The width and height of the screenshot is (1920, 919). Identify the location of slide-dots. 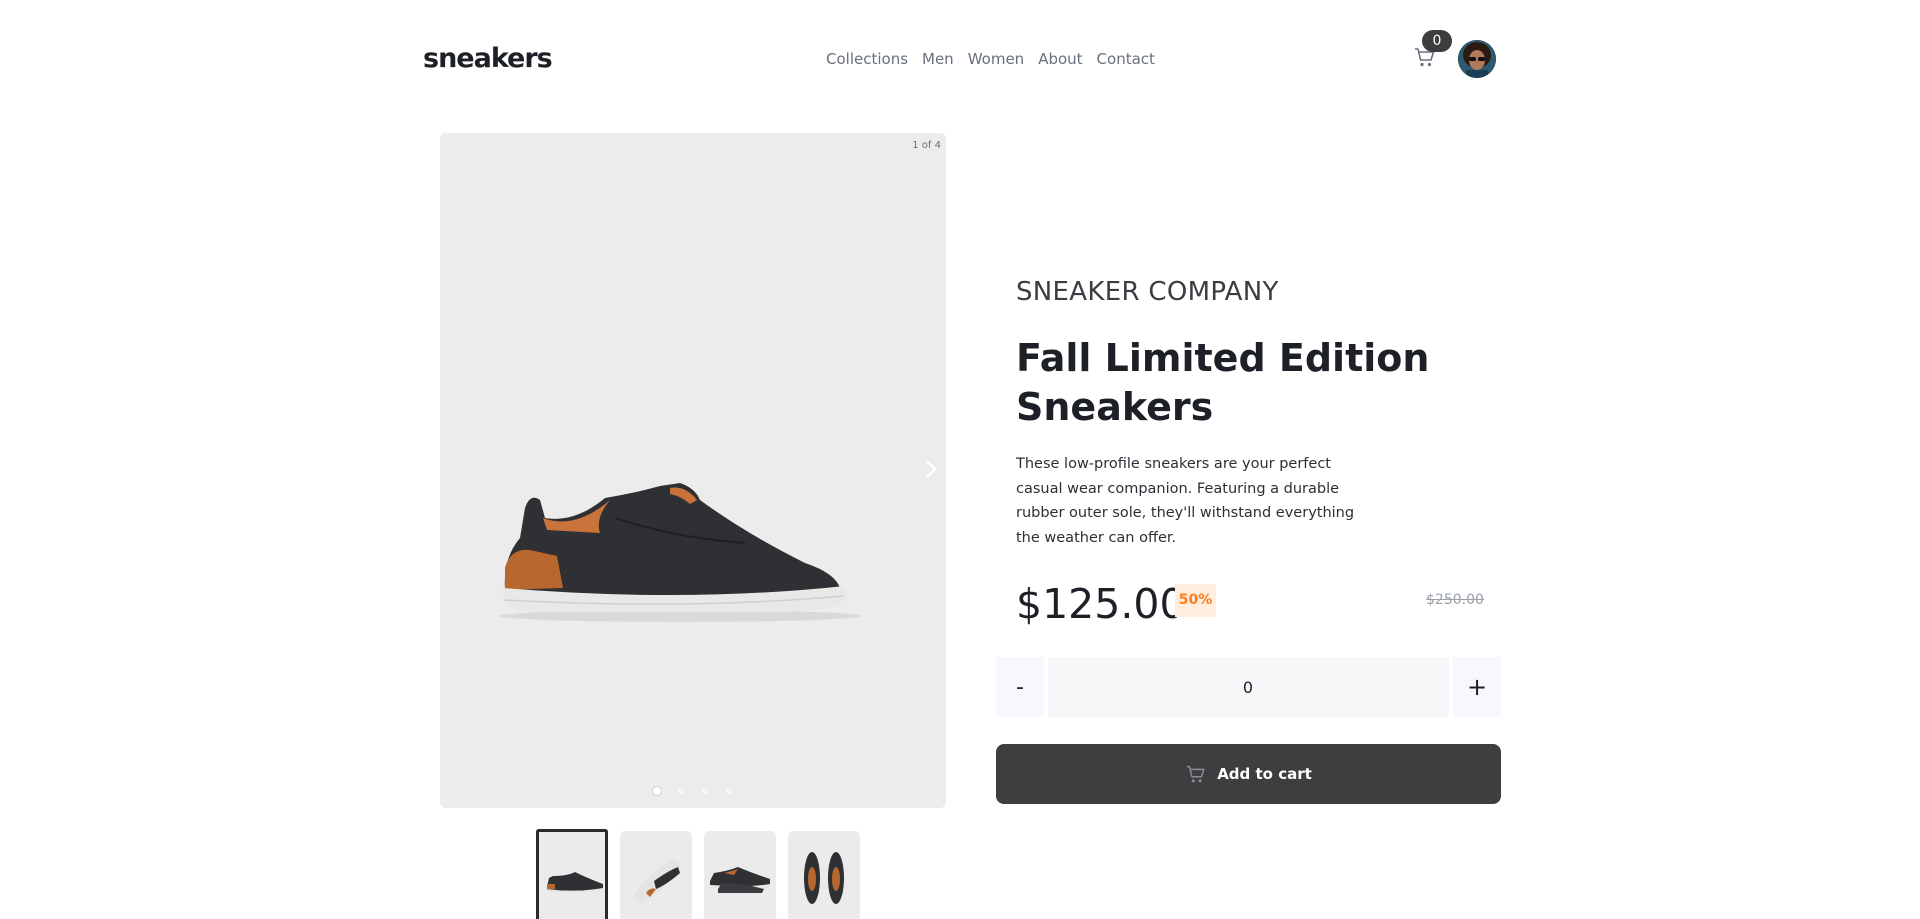
(693, 791).